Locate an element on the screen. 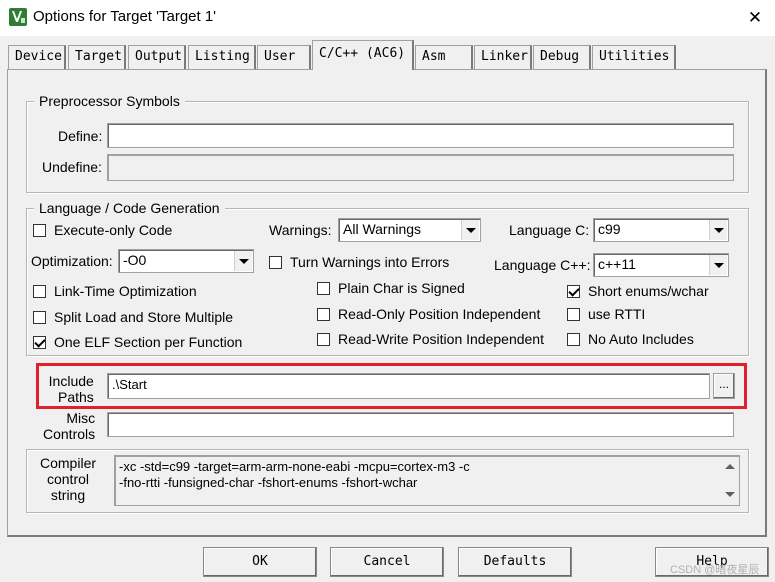  tab-label: Target is located at coordinates (98, 56).